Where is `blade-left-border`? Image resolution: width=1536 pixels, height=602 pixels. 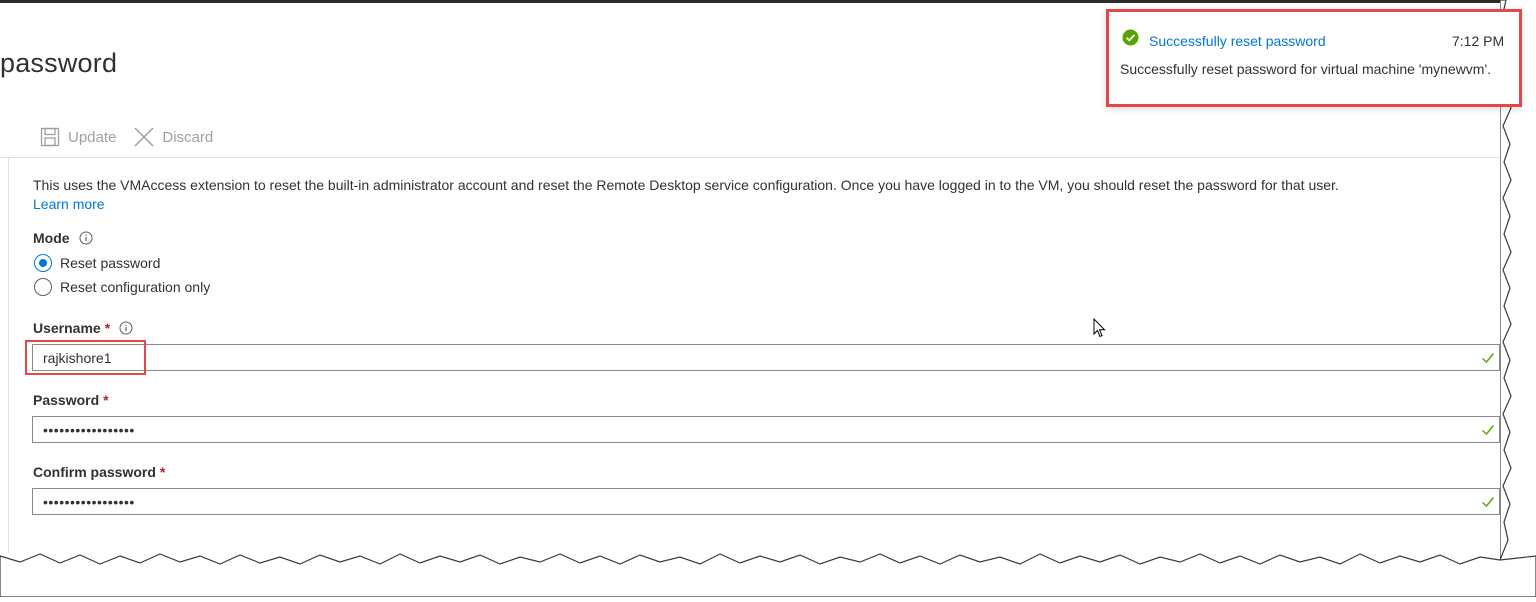
blade-left-border is located at coordinates (8, 355).